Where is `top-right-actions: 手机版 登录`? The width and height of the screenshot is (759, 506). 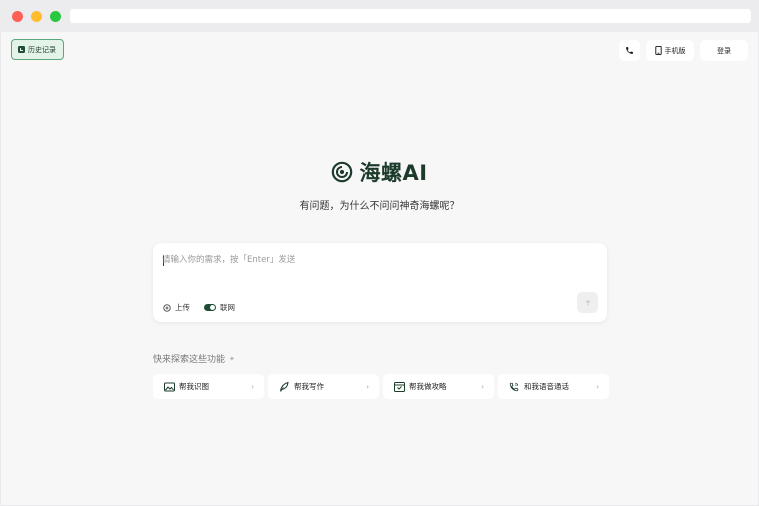
top-right-actions: 手机版 登录 is located at coordinates (683, 50).